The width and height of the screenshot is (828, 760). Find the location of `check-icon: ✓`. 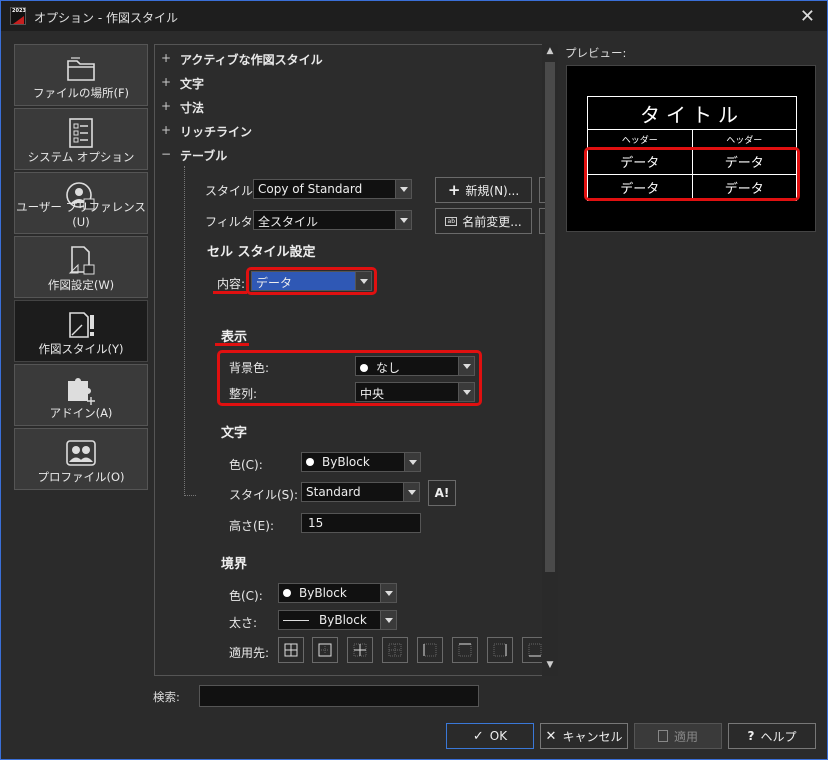

check-icon: ✓ is located at coordinates (478, 736).